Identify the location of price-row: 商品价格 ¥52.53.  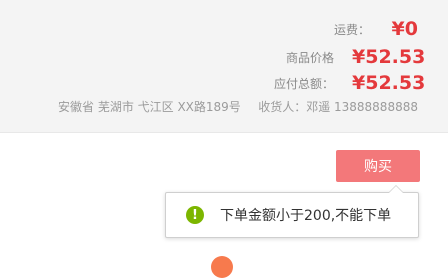
(355, 57).